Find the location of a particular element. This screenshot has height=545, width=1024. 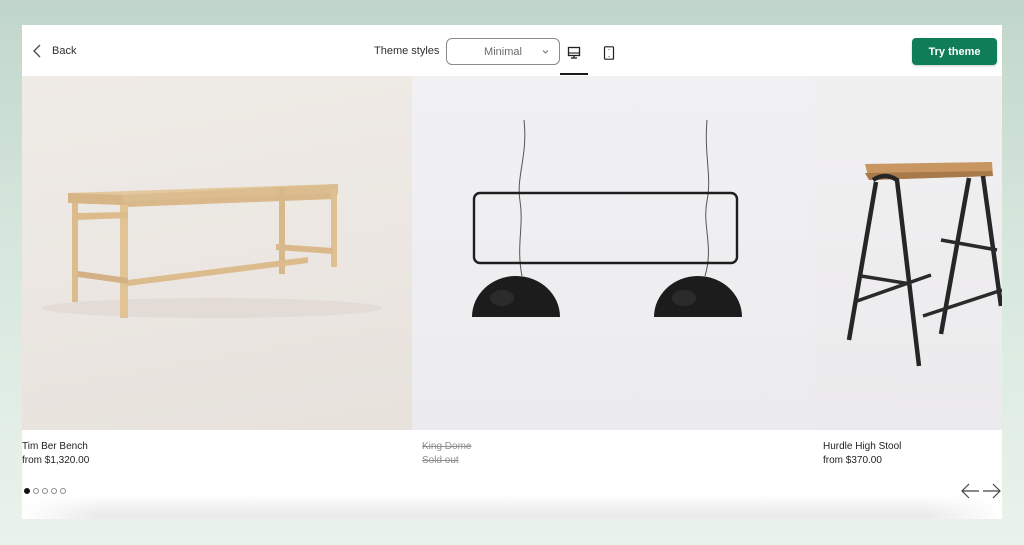

arrow-left-icon is located at coordinates (969, 491).